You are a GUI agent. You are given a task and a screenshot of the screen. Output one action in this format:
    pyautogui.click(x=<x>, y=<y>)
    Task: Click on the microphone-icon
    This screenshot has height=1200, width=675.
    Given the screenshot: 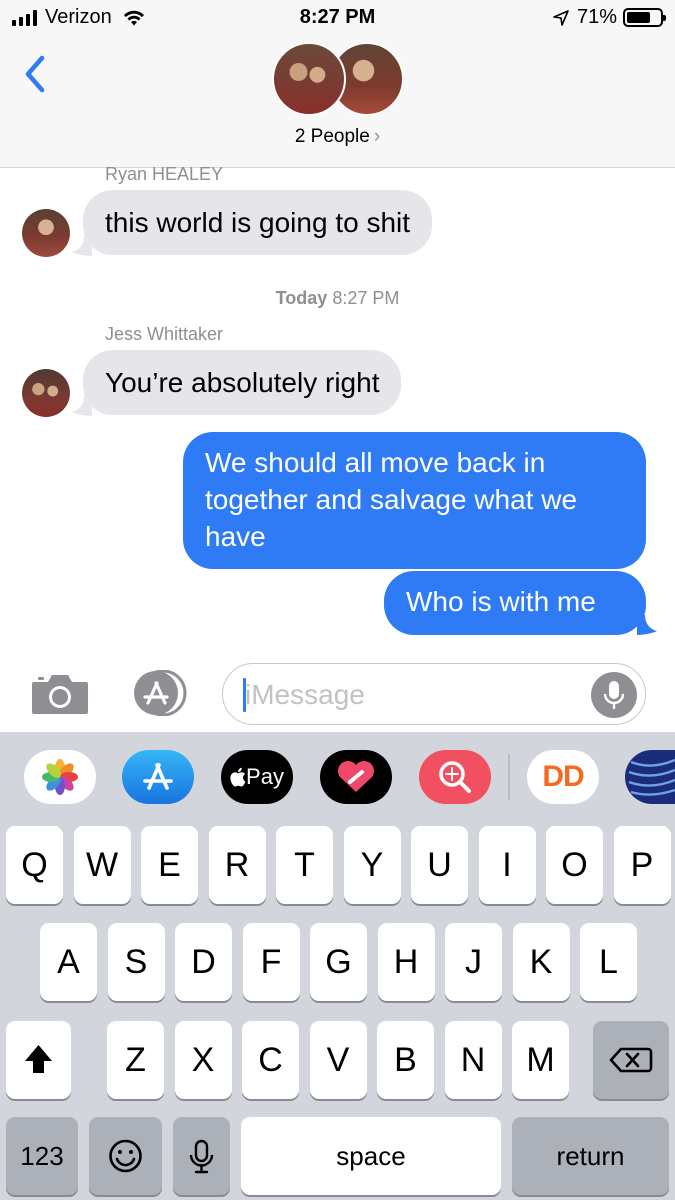 What is the action you would take?
    pyautogui.click(x=614, y=695)
    